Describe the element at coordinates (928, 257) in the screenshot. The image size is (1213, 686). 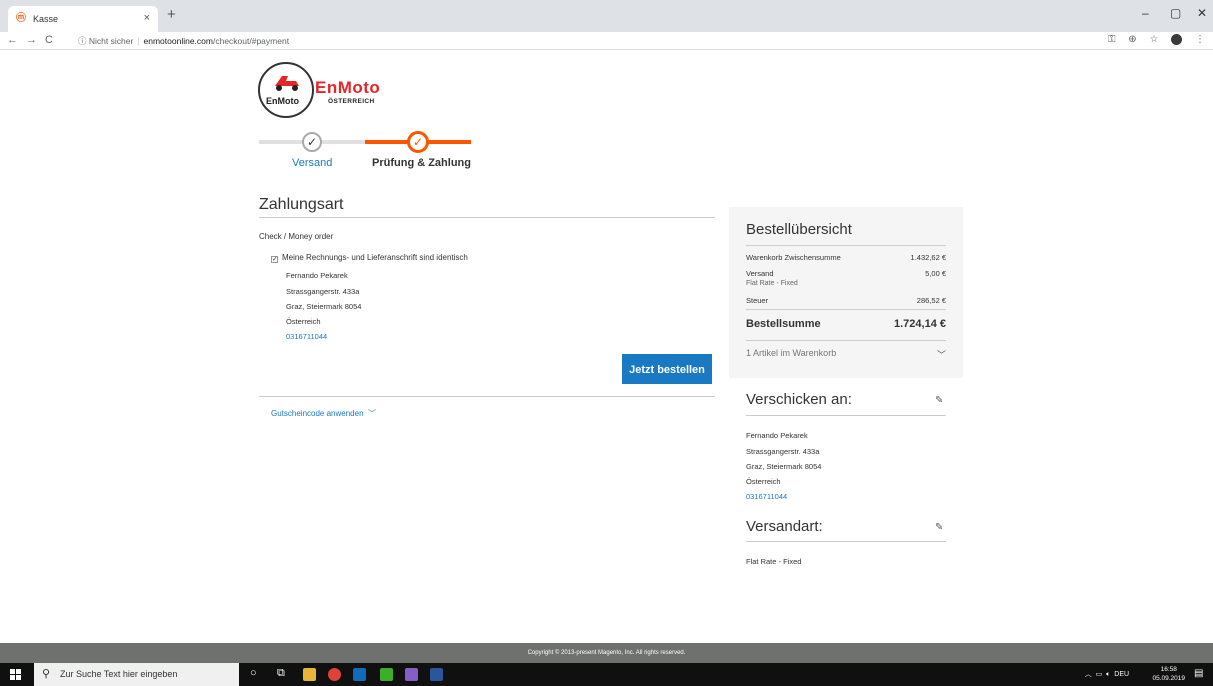
I see `subtotal-value: 1.432,62 €` at that location.